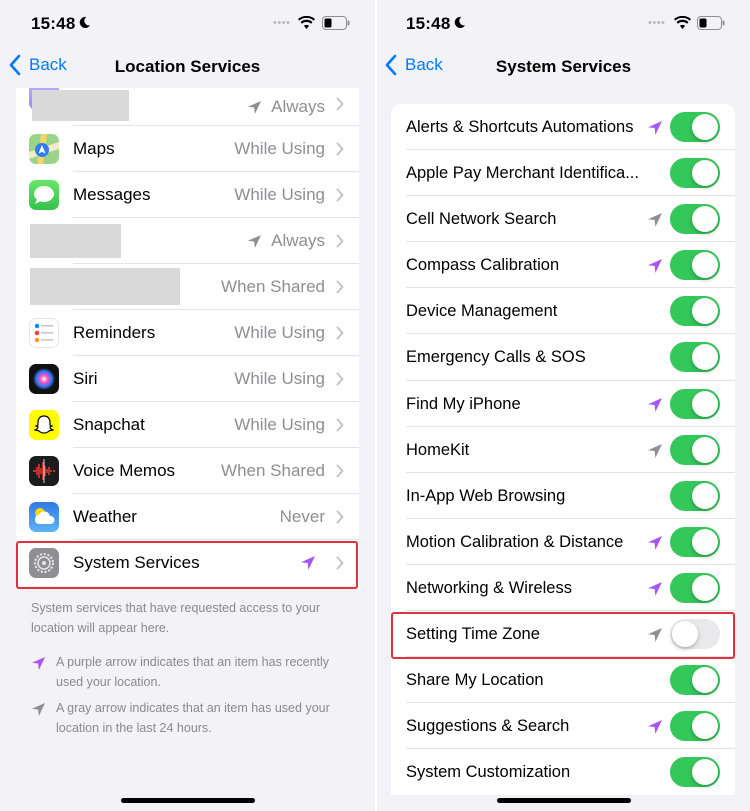  I want to click on service-row: In-App Web Browsing, so click(563, 496).